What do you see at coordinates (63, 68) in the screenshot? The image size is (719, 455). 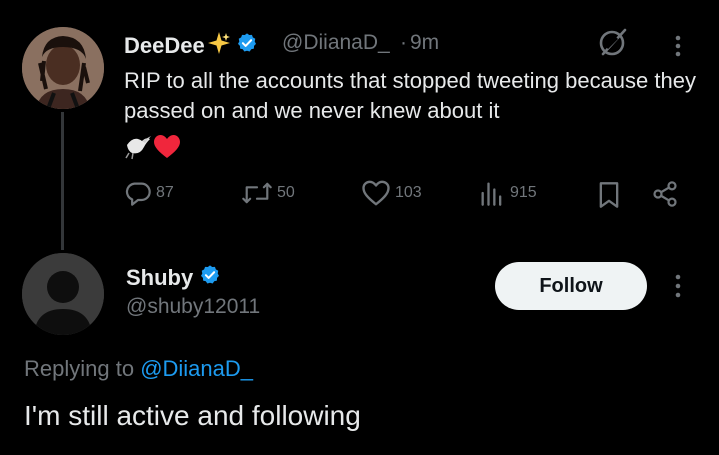 I see `author-avatar` at bounding box center [63, 68].